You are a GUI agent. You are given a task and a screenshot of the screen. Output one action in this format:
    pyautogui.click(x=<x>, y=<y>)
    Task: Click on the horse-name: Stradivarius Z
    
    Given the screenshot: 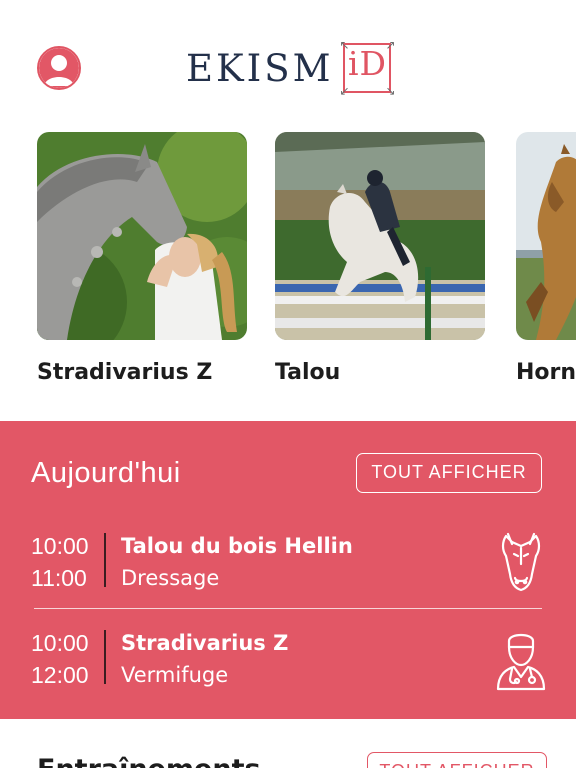 What is the action you would take?
    pyautogui.click(x=142, y=372)
    